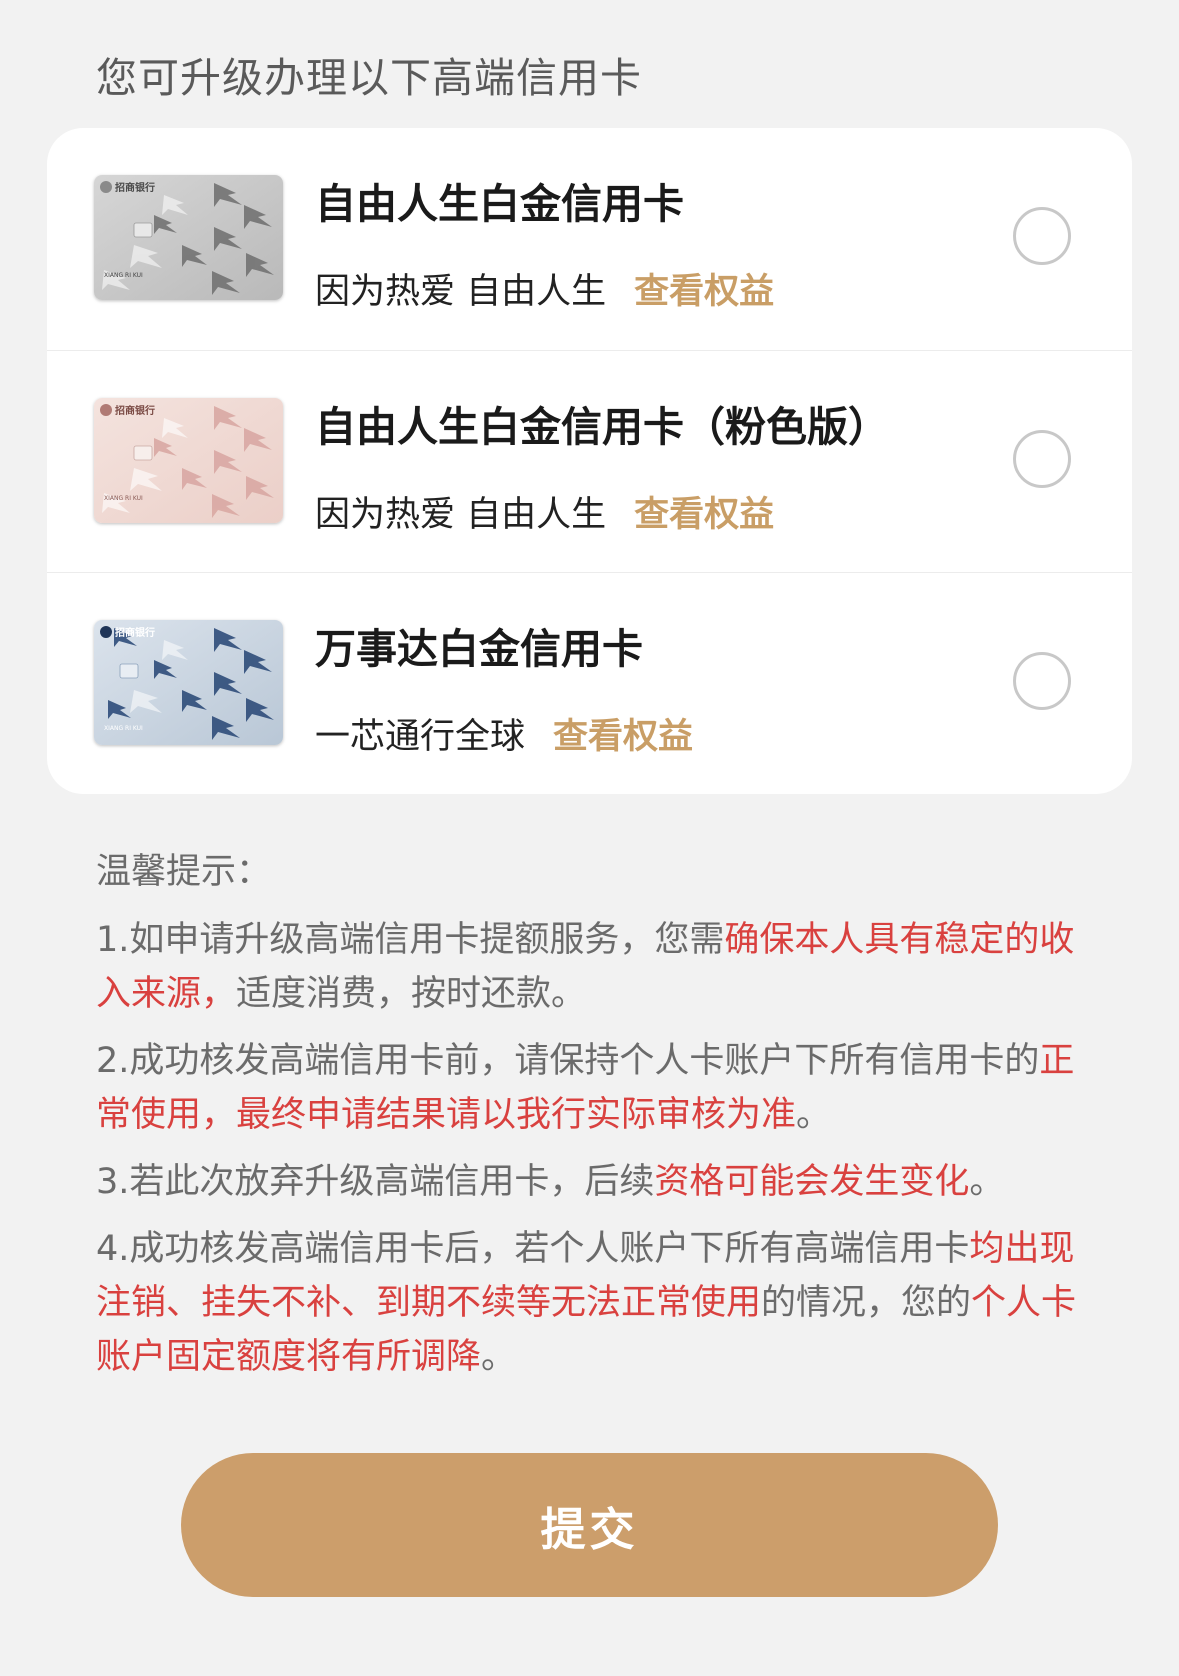  Describe the element at coordinates (479, 649) in the screenshot. I see `card-title: 万事达白金信用卡` at that location.